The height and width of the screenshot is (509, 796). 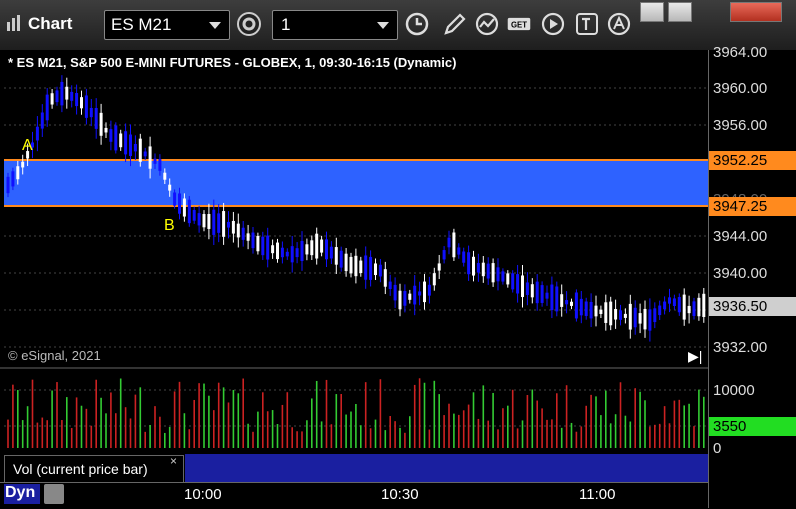 What do you see at coordinates (173, 461) in the screenshot?
I see `close-icon: ×` at bounding box center [173, 461].